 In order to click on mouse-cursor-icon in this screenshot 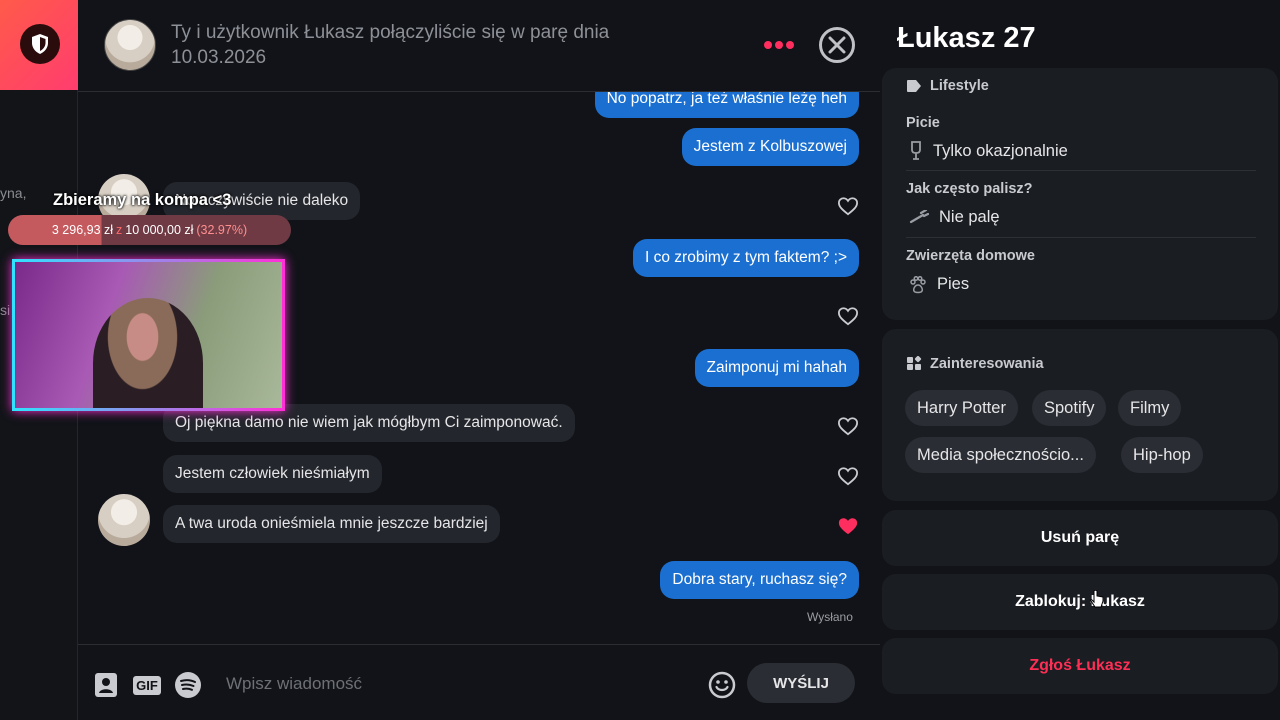, I will do `click(1097, 599)`.